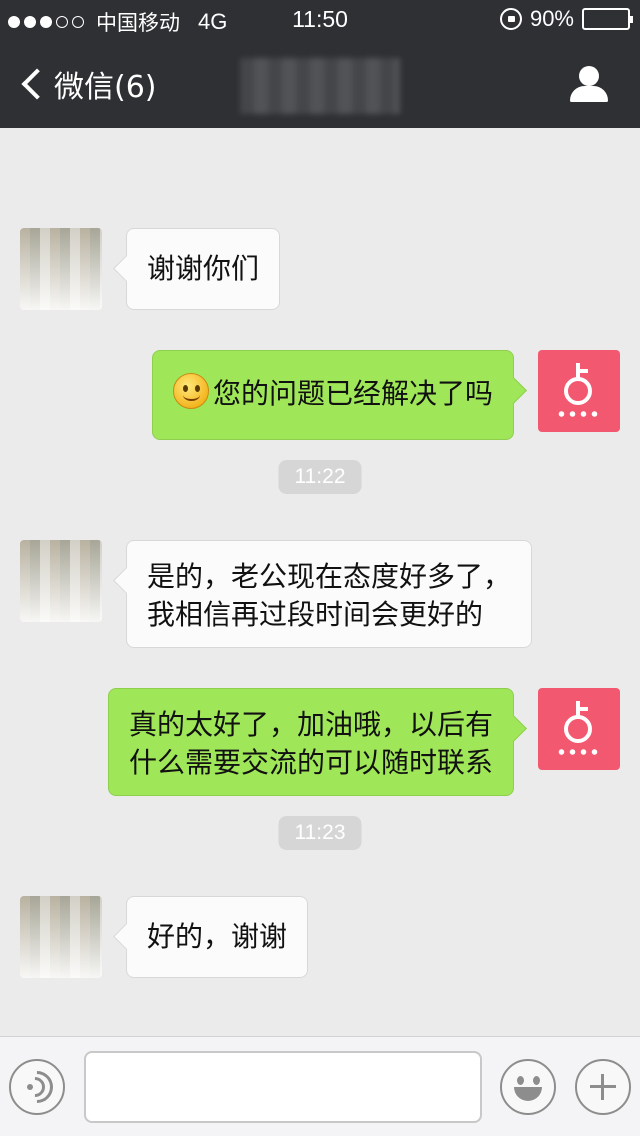 Image resolution: width=640 pixels, height=1136 pixels. I want to click on input-bar, so click(320, 1086).